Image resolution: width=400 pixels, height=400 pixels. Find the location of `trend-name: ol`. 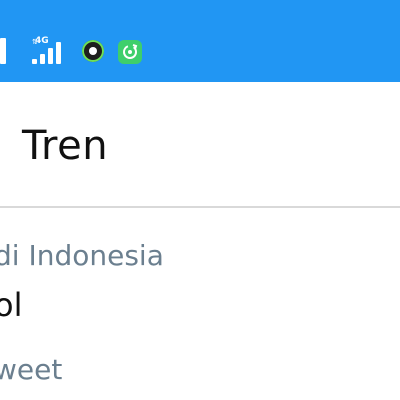

trend-name: ol is located at coordinates (11, 305).